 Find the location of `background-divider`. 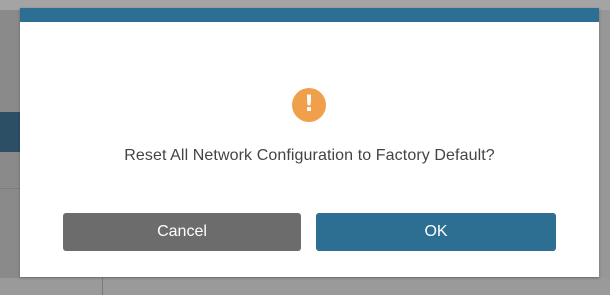

background-divider is located at coordinates (102, 286).